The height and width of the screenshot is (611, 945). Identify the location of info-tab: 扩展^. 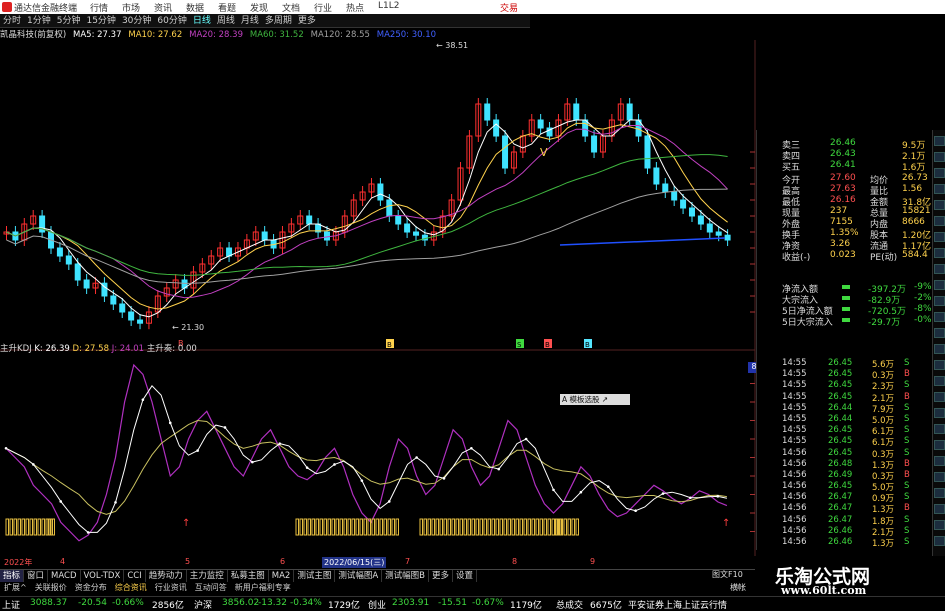
(15, 588).